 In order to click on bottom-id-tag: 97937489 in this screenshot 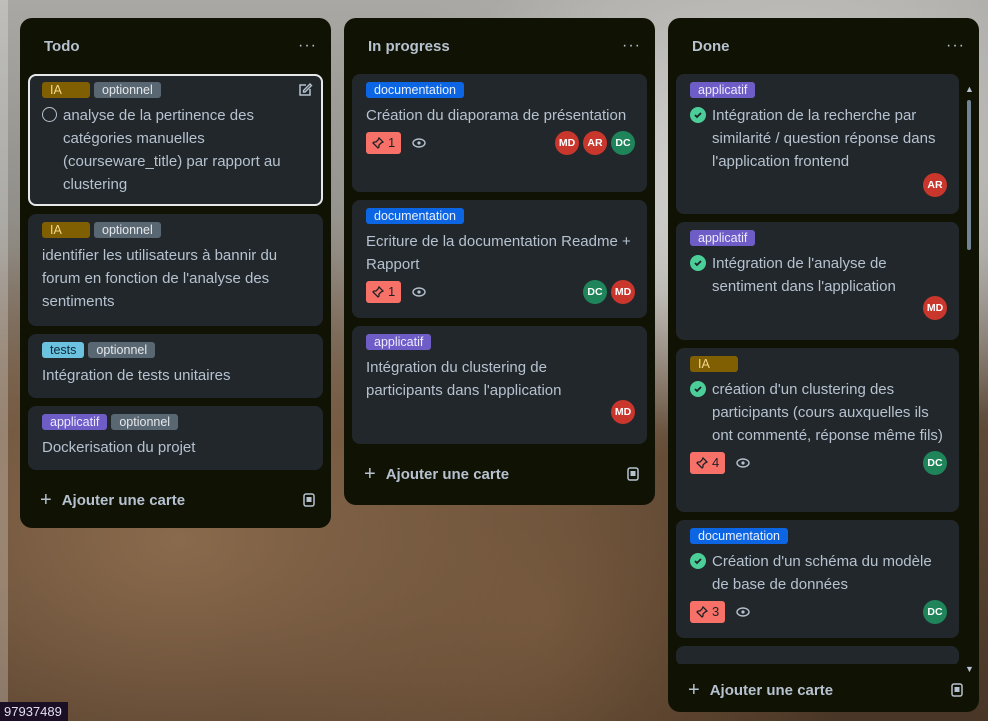, I will do `click(34, 711)`.